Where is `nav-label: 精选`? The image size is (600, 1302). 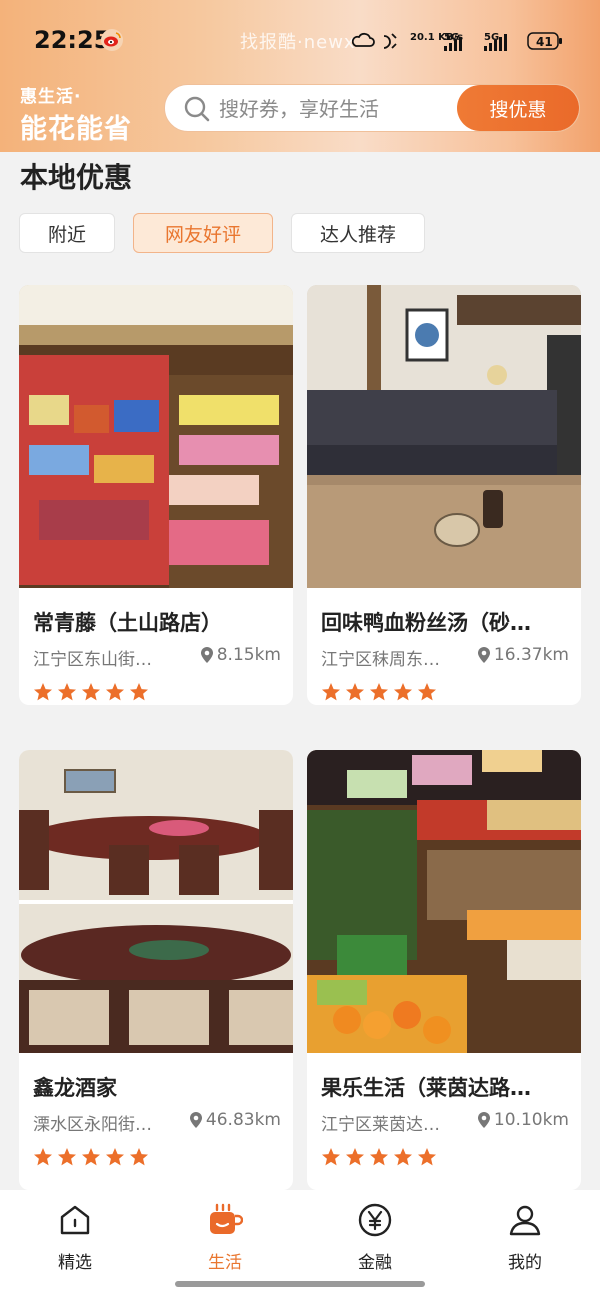
nav-label: 精选 is located at coordinates (75, 1263).